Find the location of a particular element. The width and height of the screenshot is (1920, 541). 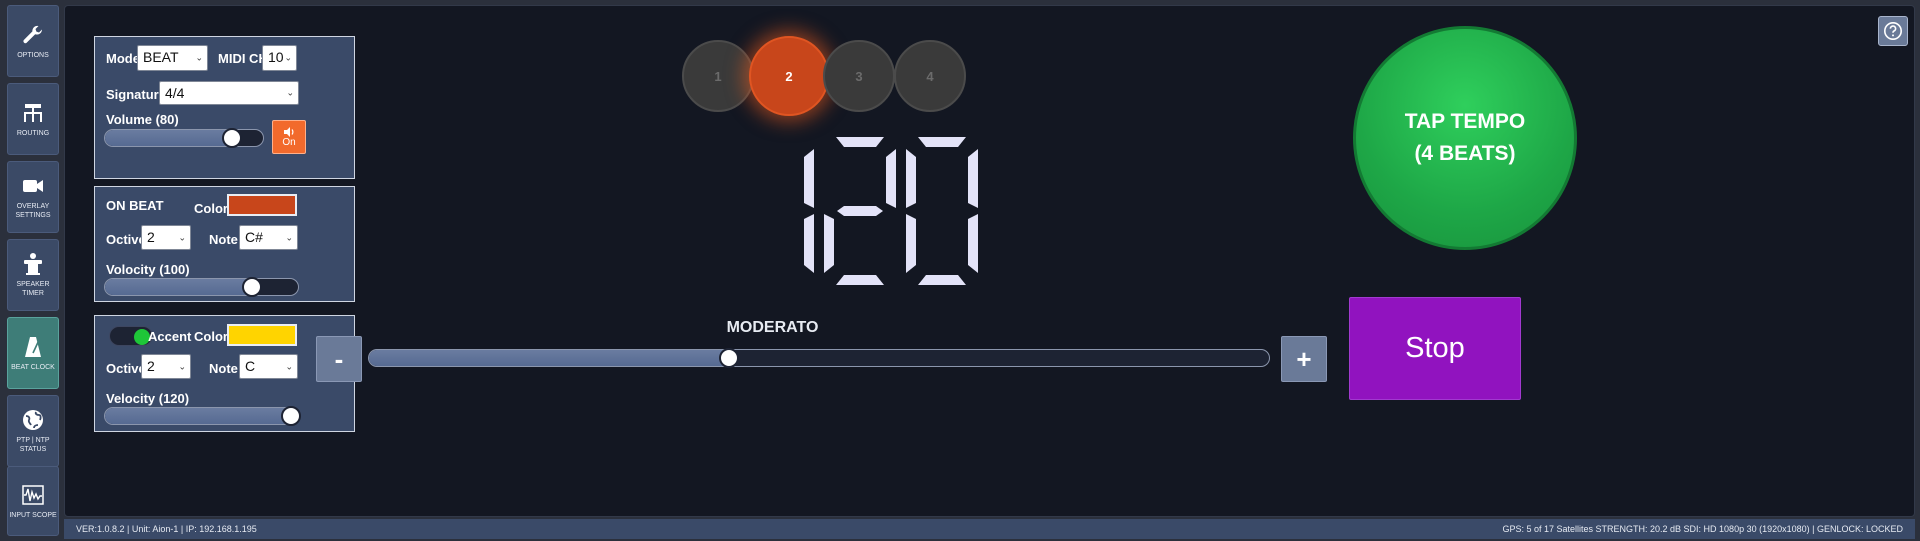

on-beat-note-select: C# ⌄ is located at coordinates (268, 237).